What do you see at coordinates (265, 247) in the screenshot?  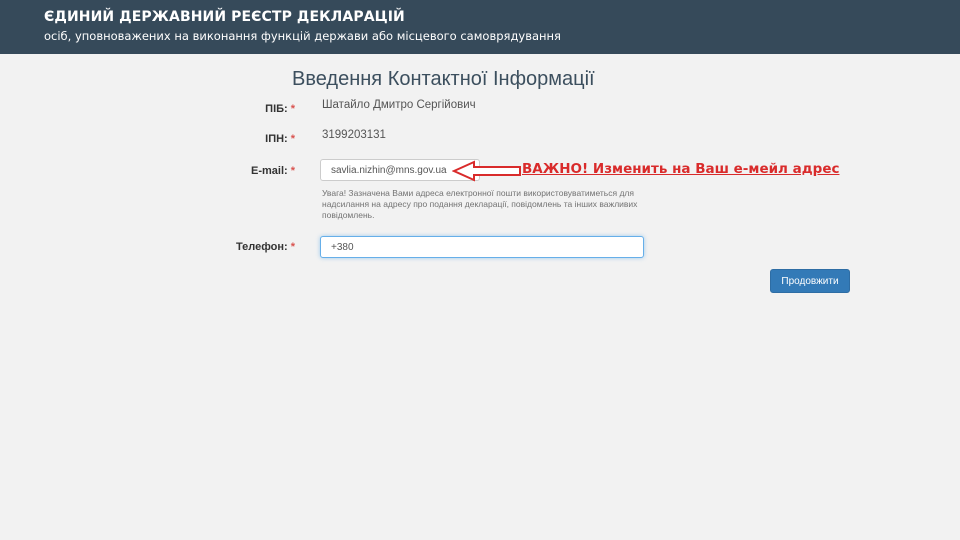 I see `phone-label: Телефон: *` at bounding box center [265, 247].